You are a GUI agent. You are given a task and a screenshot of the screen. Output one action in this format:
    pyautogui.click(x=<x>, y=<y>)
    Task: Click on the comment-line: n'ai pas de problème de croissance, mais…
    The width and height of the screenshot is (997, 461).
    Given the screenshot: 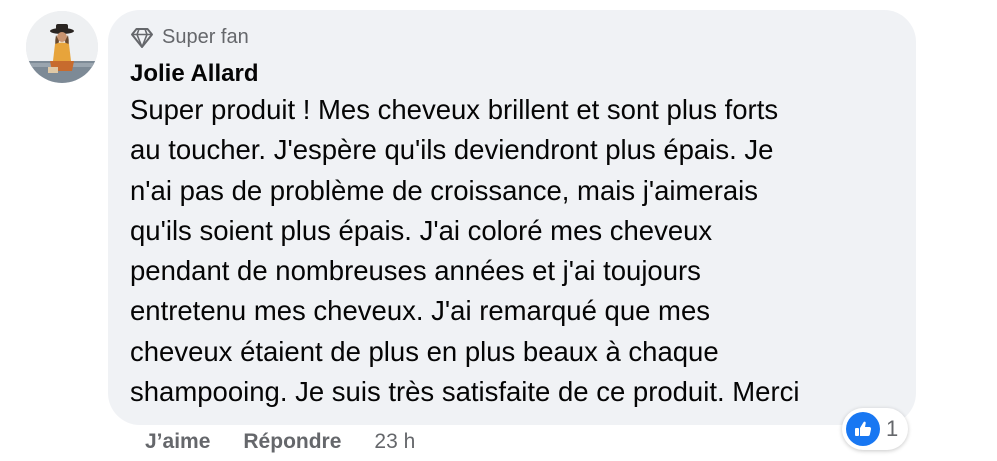 What is the action you would take?
    pyautogui.click(x=444, y=190)
    